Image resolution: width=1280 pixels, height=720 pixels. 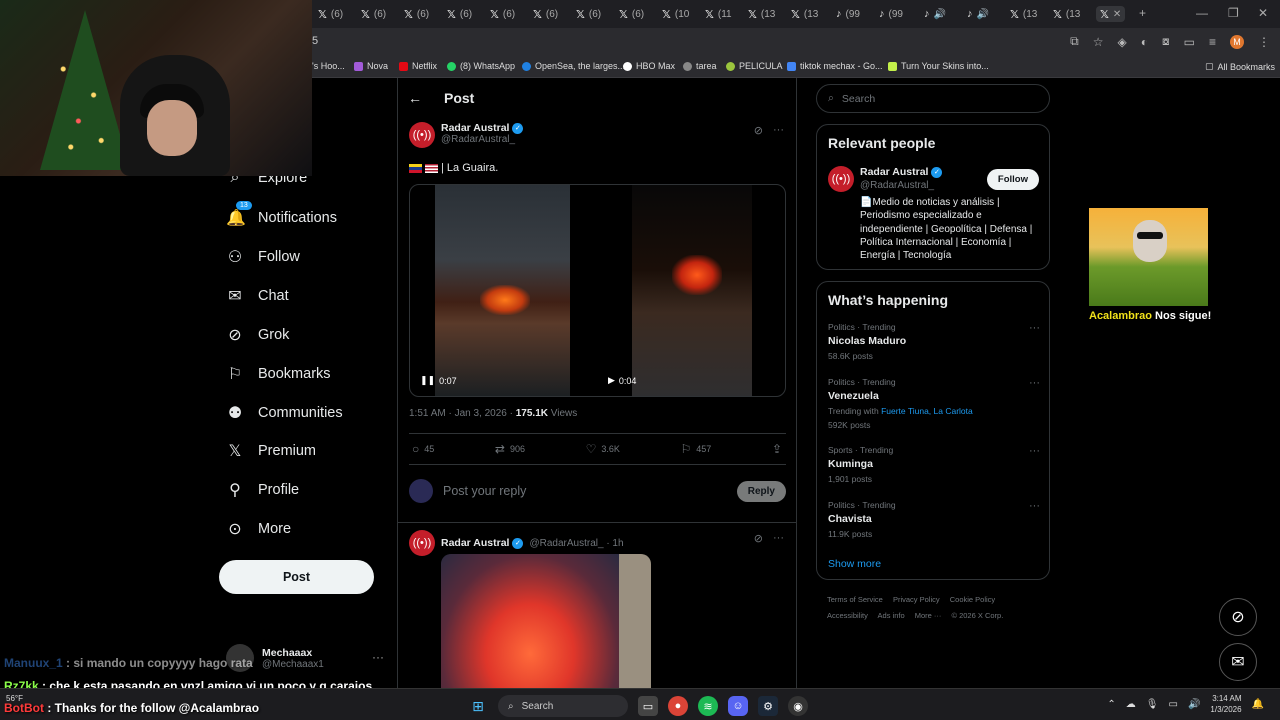 What do you see at coordinates (482, 139) in the screenshot?
I see `tweet-handle: @RadarAustral_` at bounding box center [482, 139].